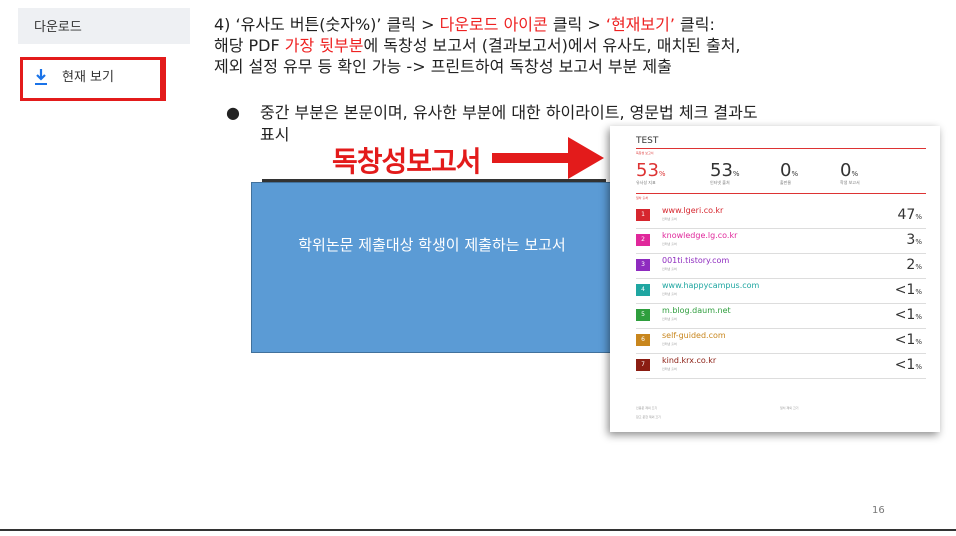  I want to click on step-current-view-text: ‘현재보기’, so click(640, 24).